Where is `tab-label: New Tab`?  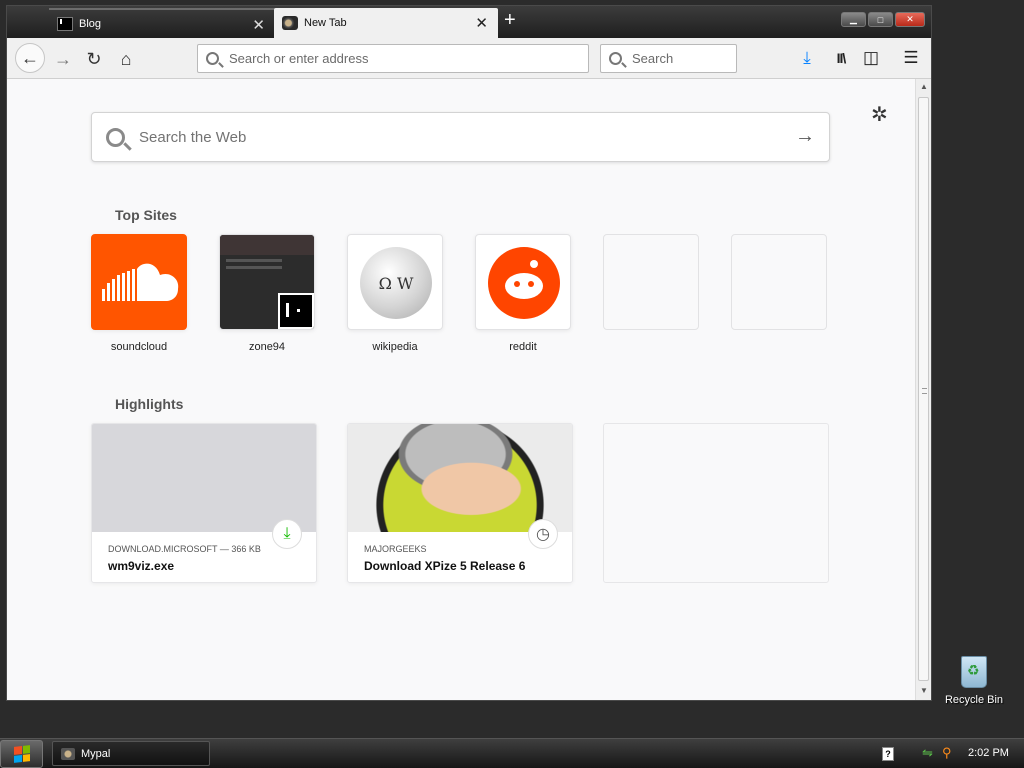
tab-label: New Tab is located at coordinates (325, 23).